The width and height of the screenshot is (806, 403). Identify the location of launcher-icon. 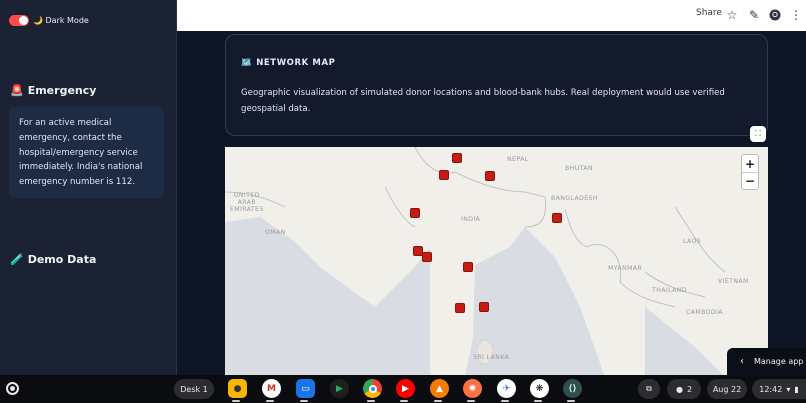
(12, 388).